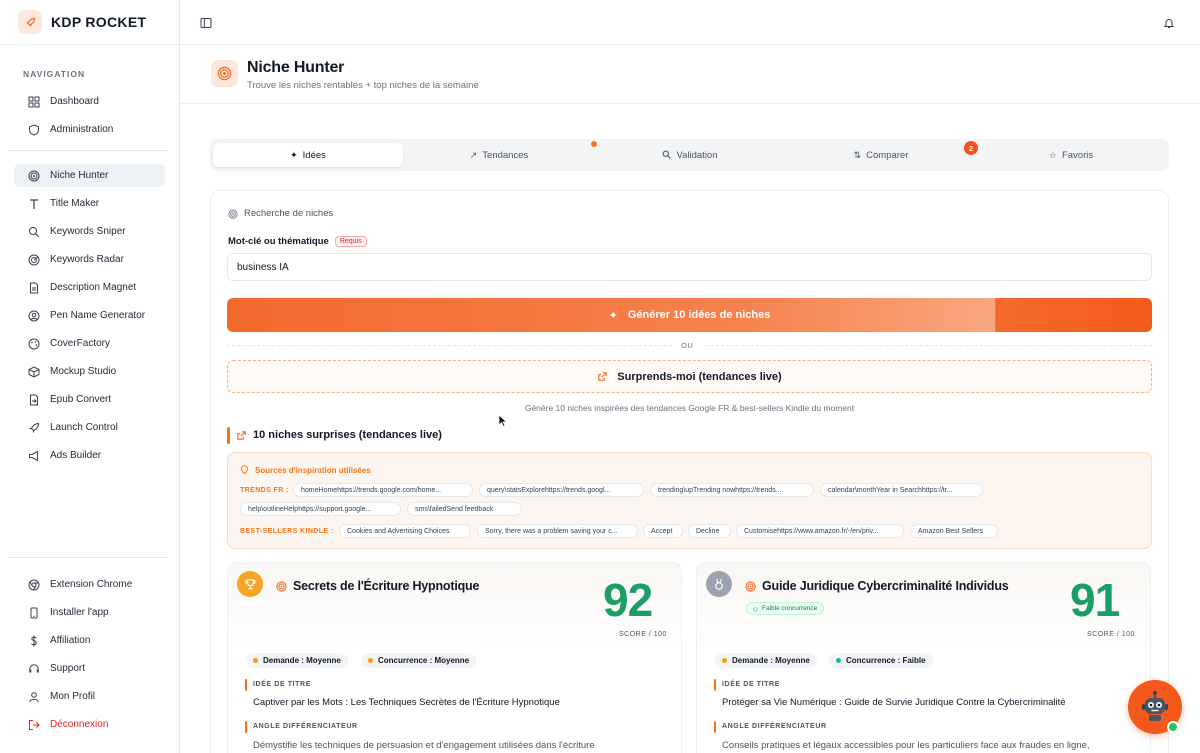 This screenshot has height=753, width=1200. I want to click on medal-icon, so click(719, 584).